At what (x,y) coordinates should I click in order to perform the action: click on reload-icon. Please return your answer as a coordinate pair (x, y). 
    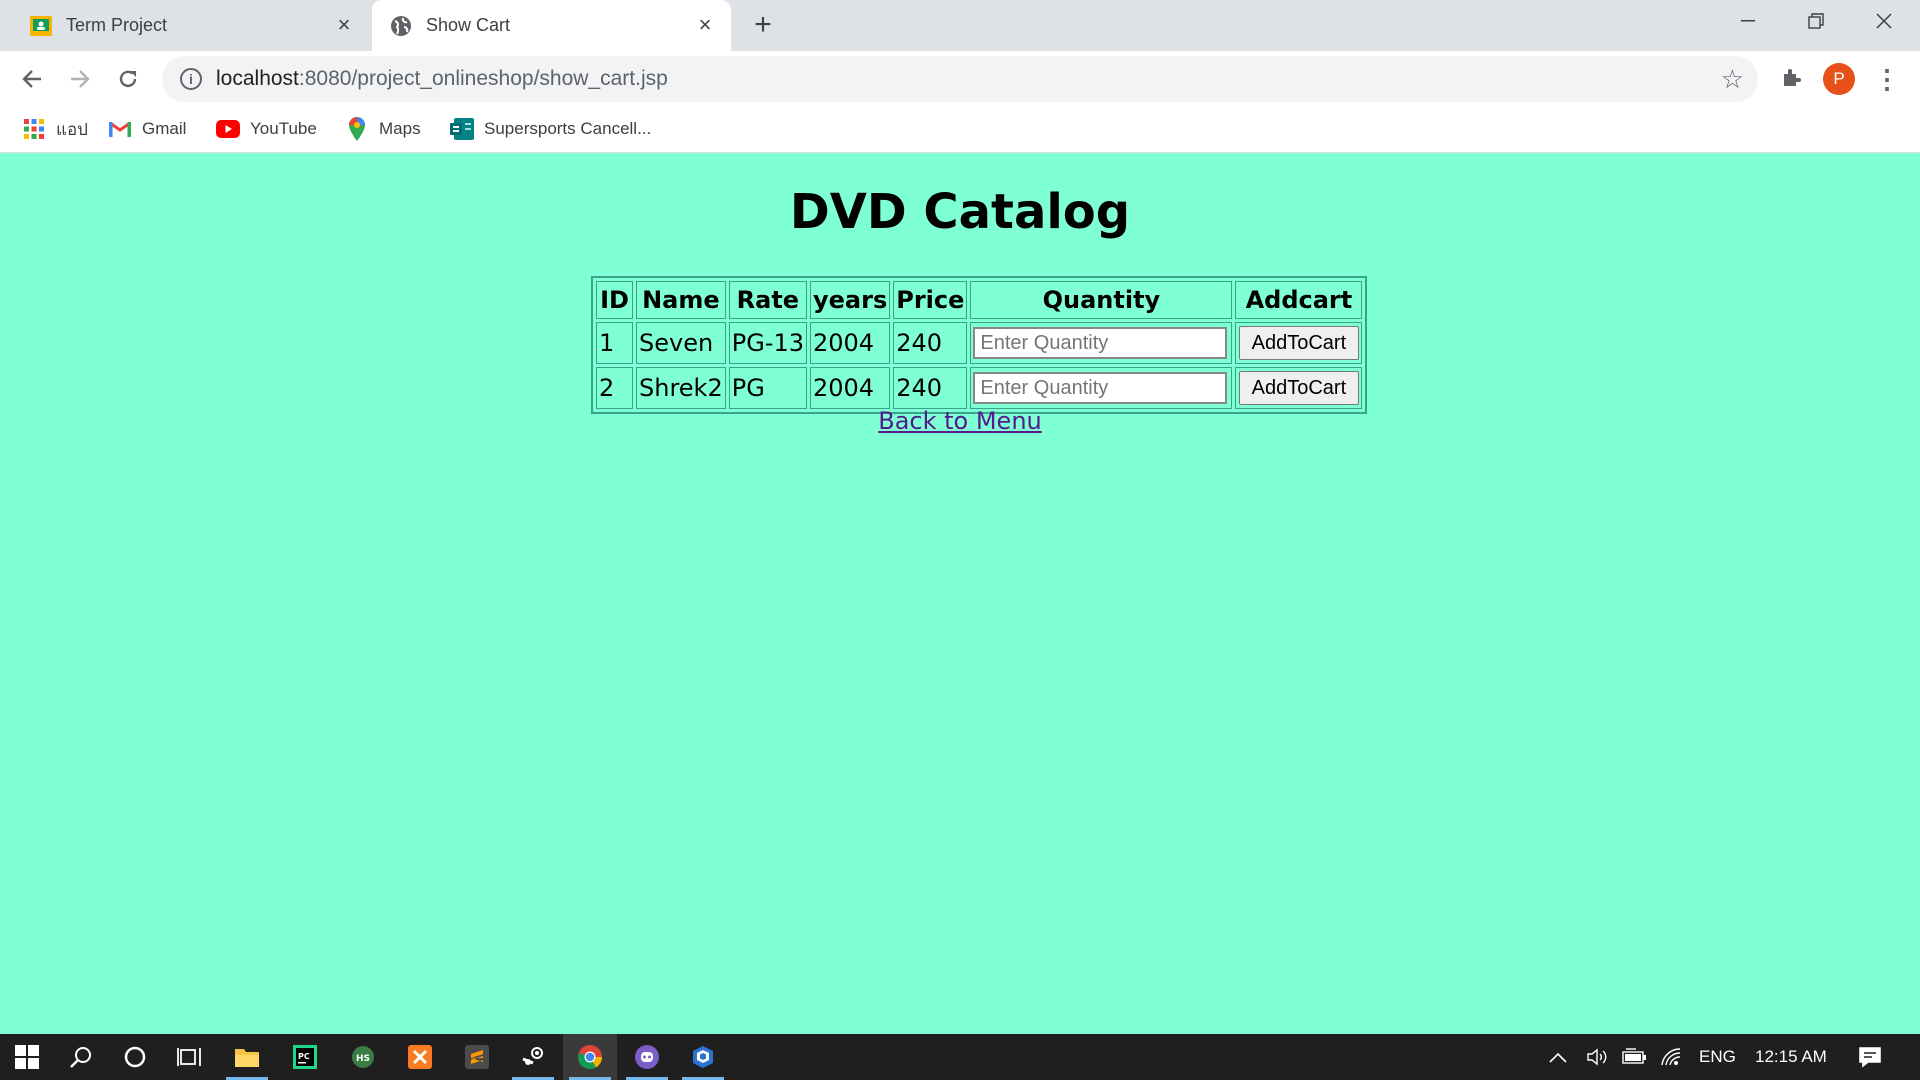
    Looking at the image, I should click on (128, 79).